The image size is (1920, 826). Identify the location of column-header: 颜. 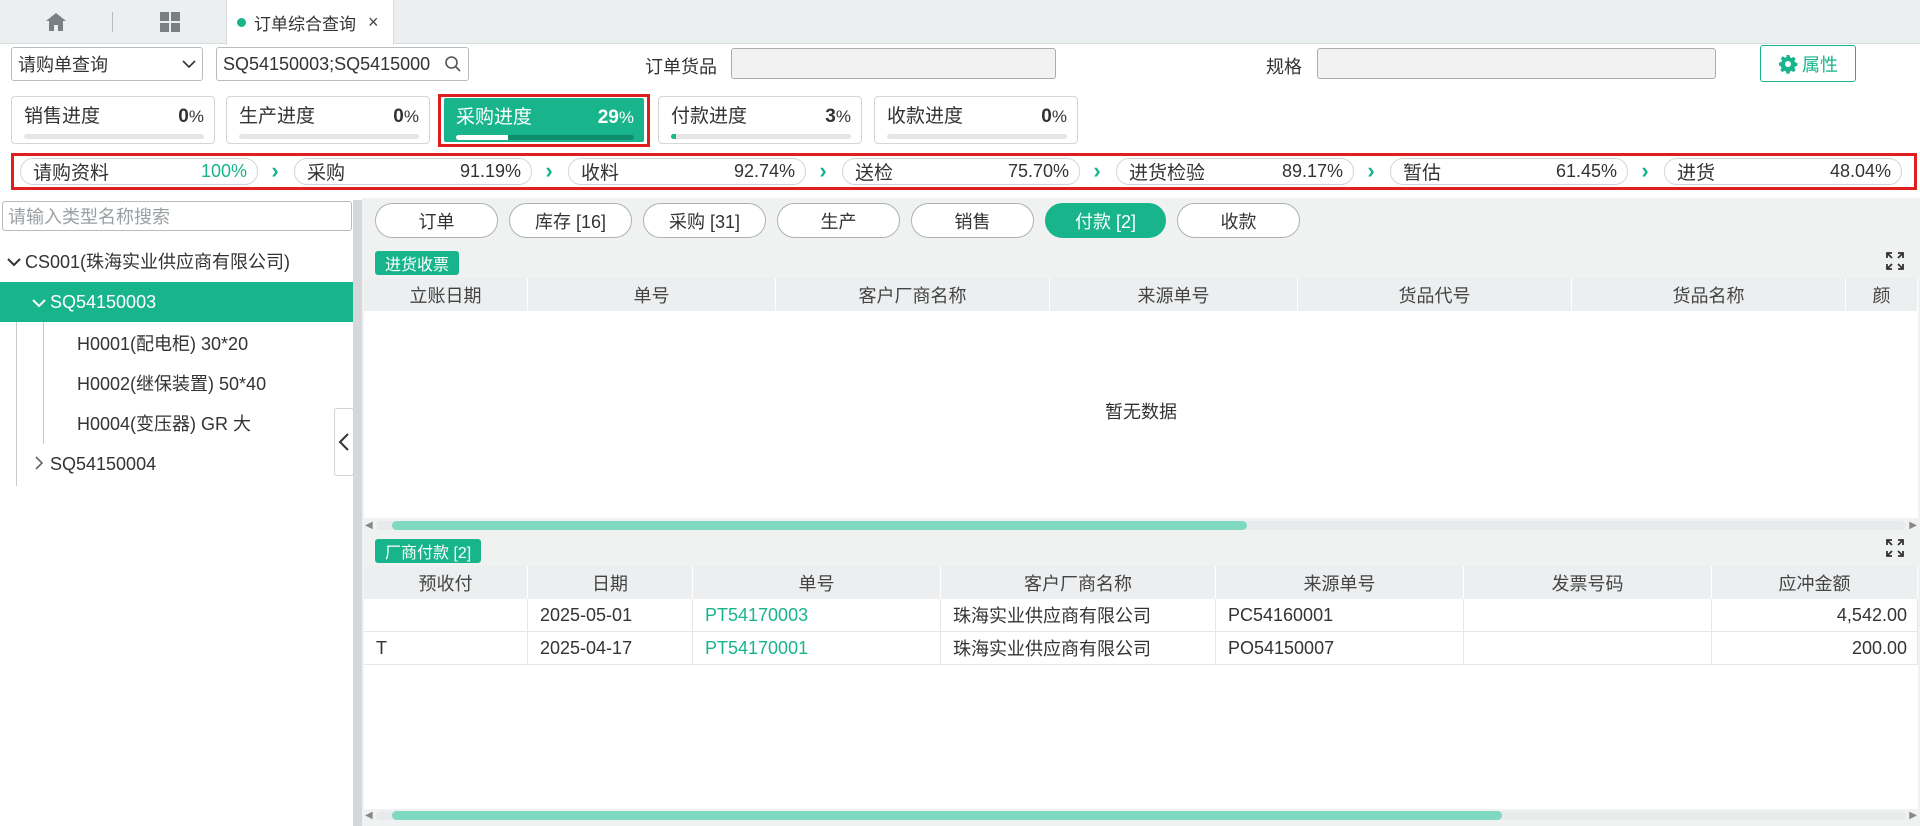
(1882, 294).